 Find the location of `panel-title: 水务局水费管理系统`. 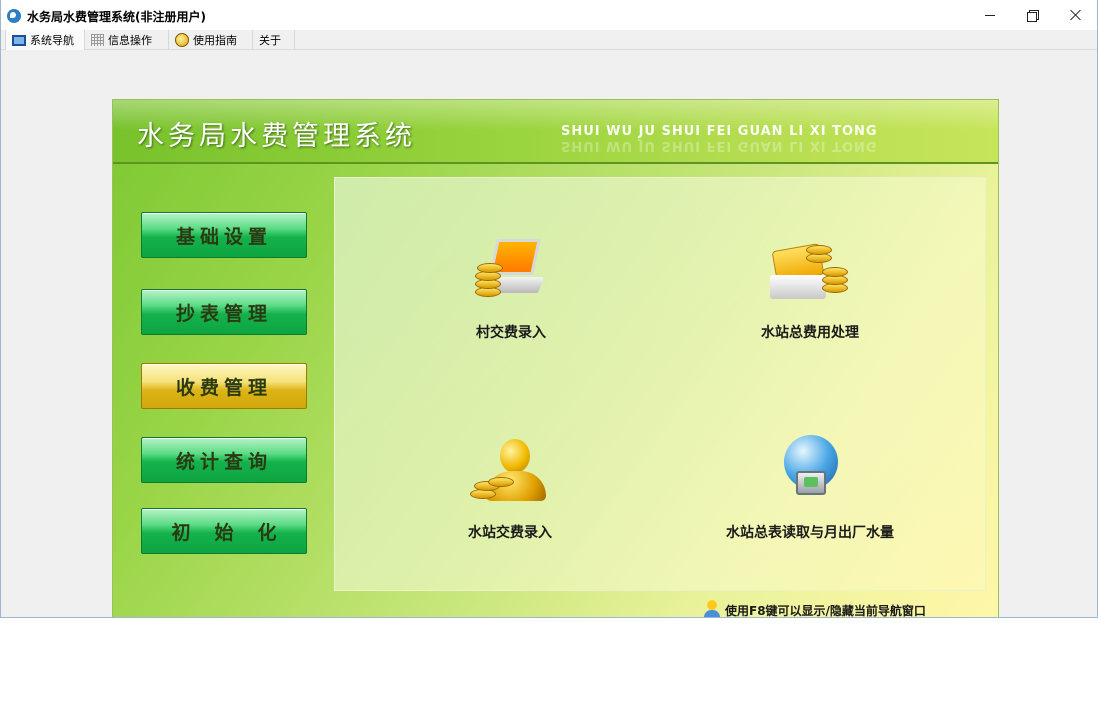

panel-title: 水务局水费管理系统 is located at coordinates (276, 136).